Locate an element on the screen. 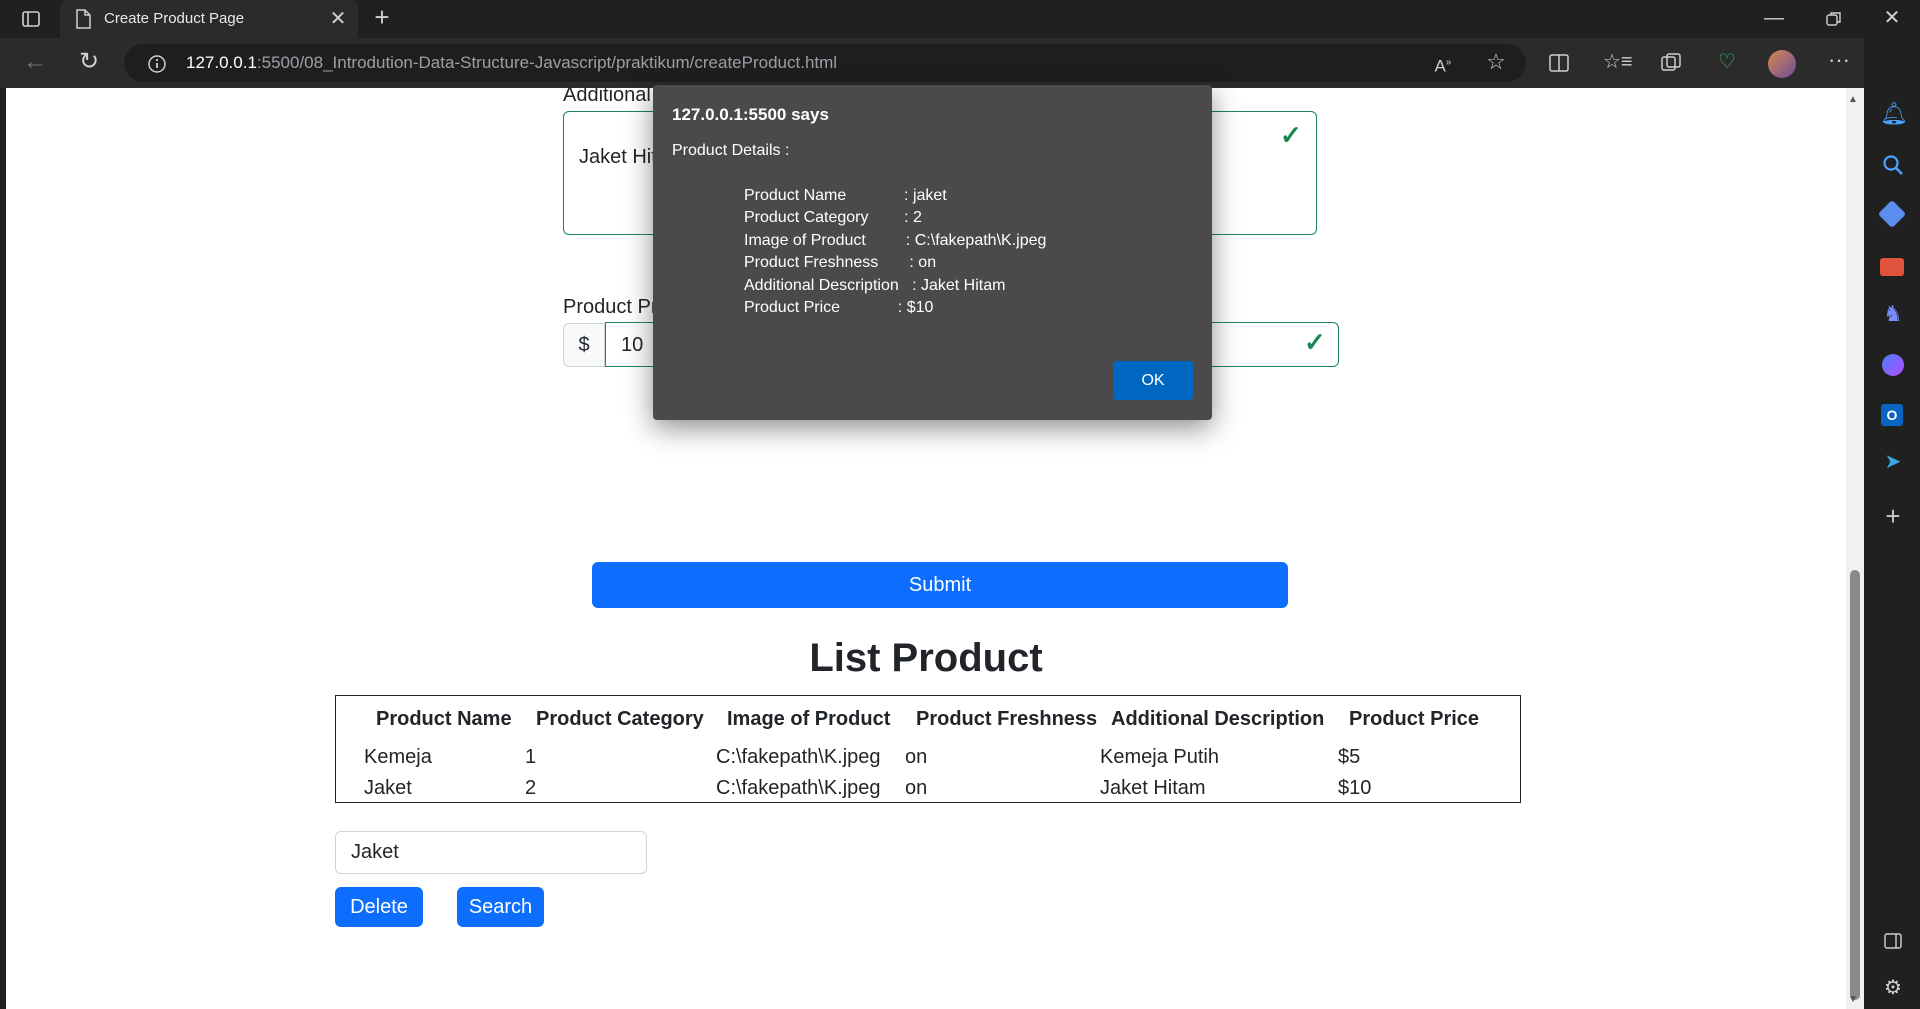 Image resolution: width=1920 pixels, height=1009 pixels. submit-button: Submit is located at coordinates (940, 585).